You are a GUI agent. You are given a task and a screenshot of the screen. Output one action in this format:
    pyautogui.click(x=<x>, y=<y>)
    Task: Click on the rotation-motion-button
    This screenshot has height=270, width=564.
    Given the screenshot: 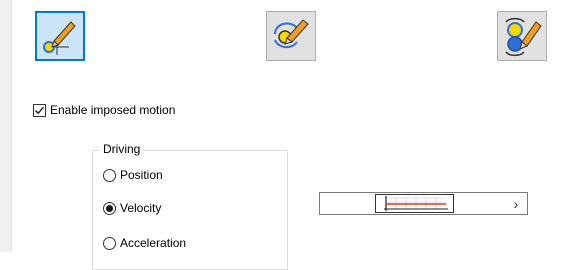 What is the action you would take?
    pyautogui.click(x=291, y=36)
    